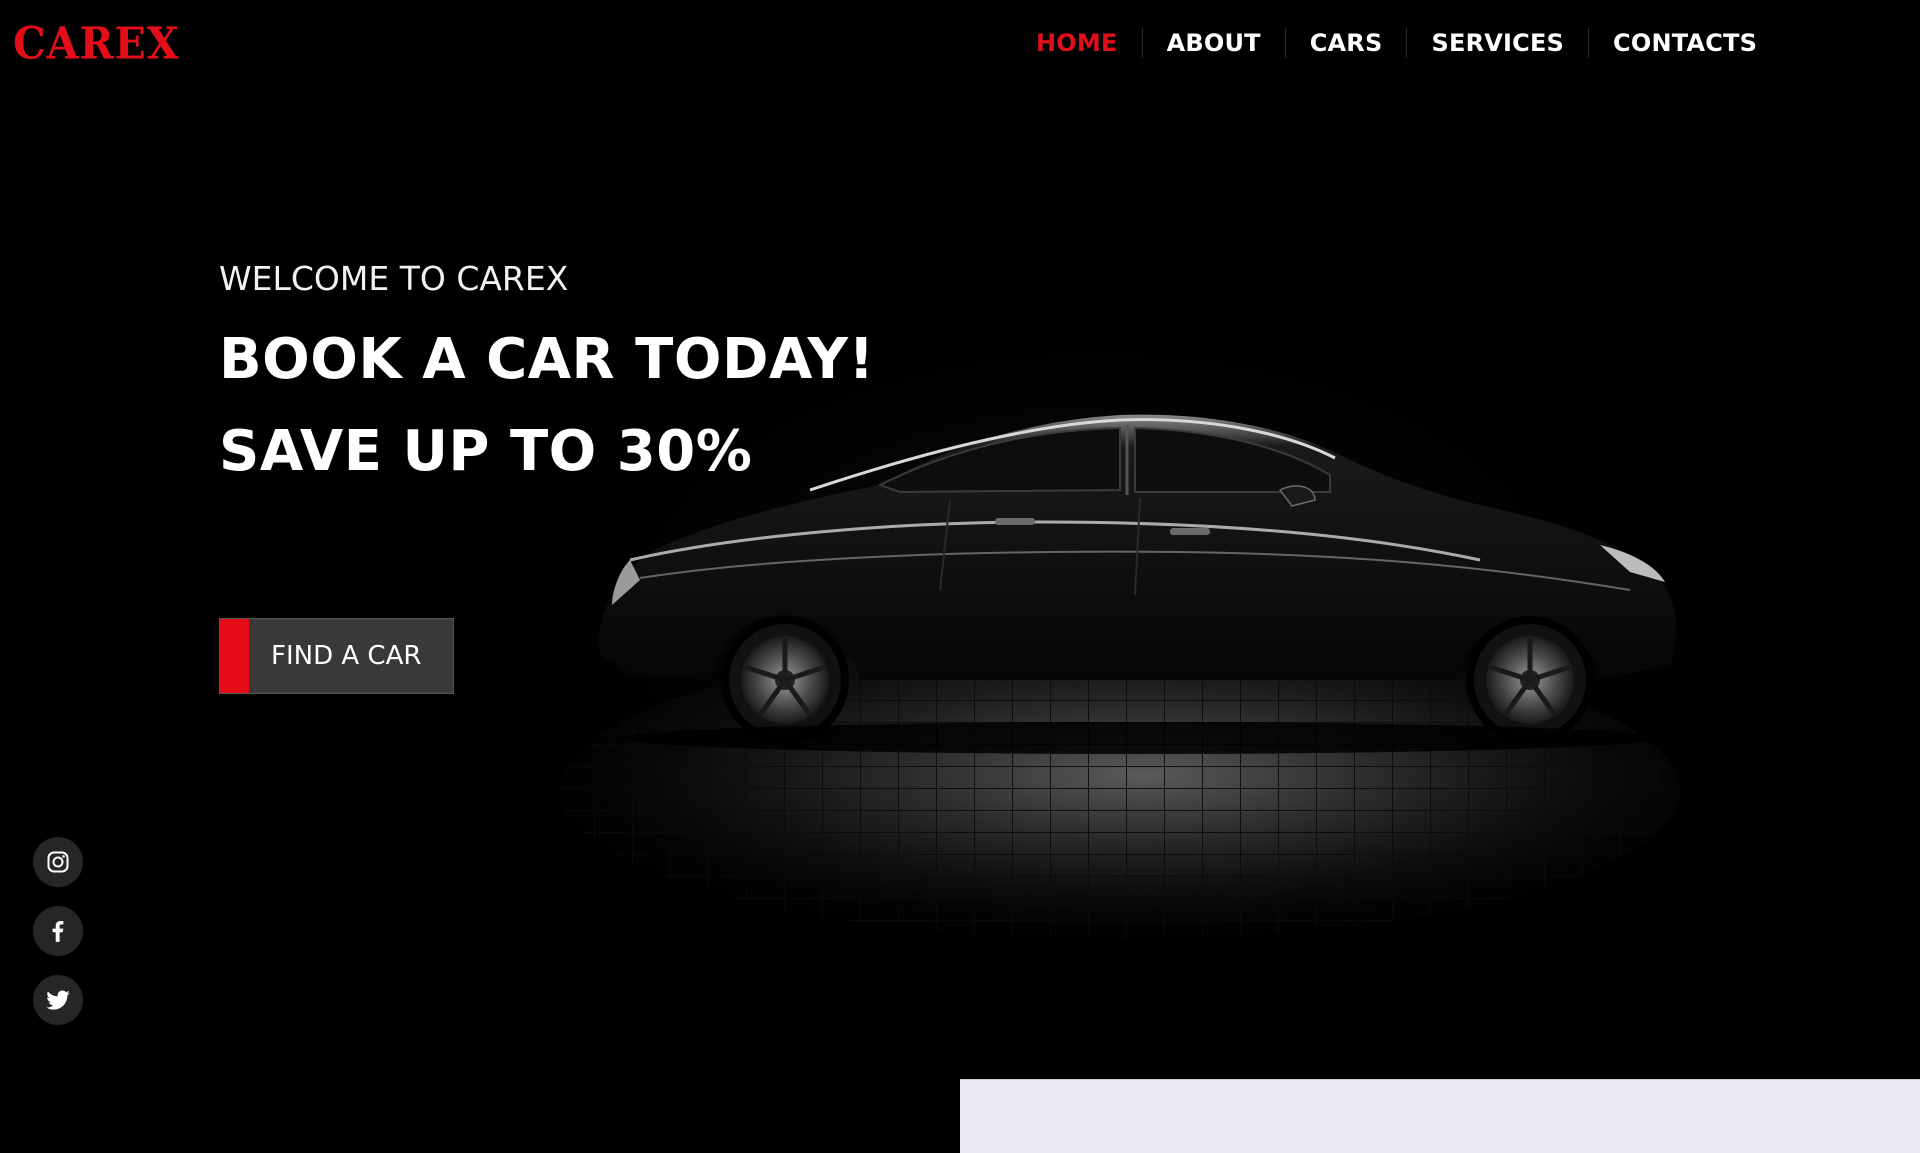  Describe the element at coordinates (96, 43) in the screenshot. I see `brand-logo: CAREX` at that location.